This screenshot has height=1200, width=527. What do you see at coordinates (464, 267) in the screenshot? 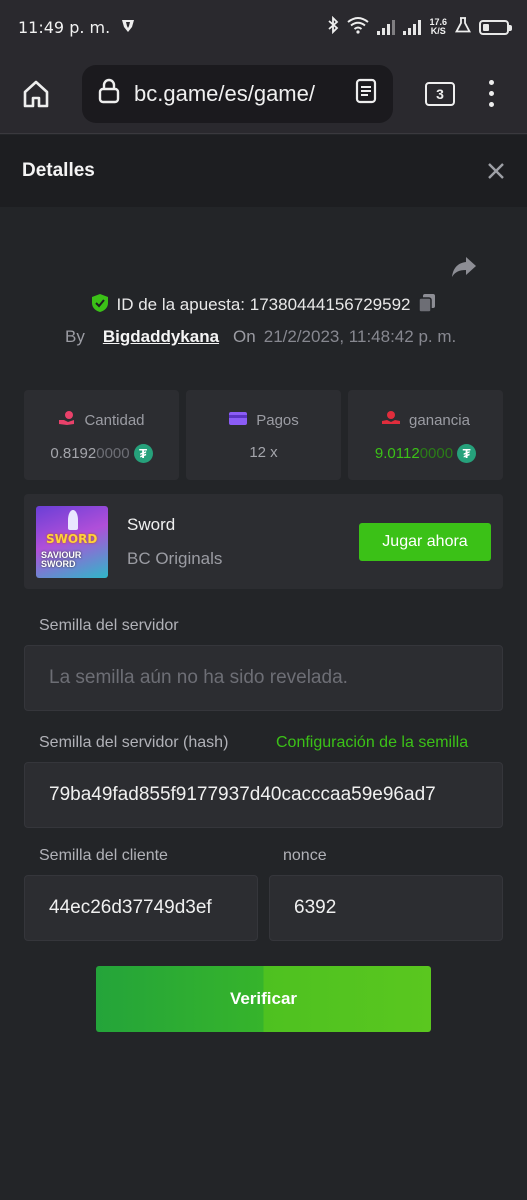
I see `share-icon` at bounding box center [464, 267].